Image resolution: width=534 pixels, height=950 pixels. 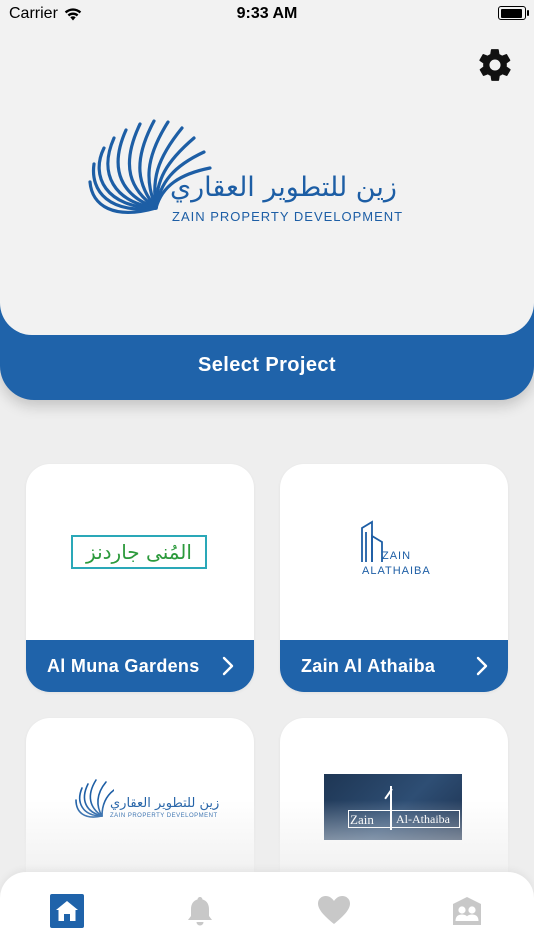 What do you see at coordinates (267, 365) in the screenshot?
I see `page-title: Select Project` at bounding box center [267, 365].